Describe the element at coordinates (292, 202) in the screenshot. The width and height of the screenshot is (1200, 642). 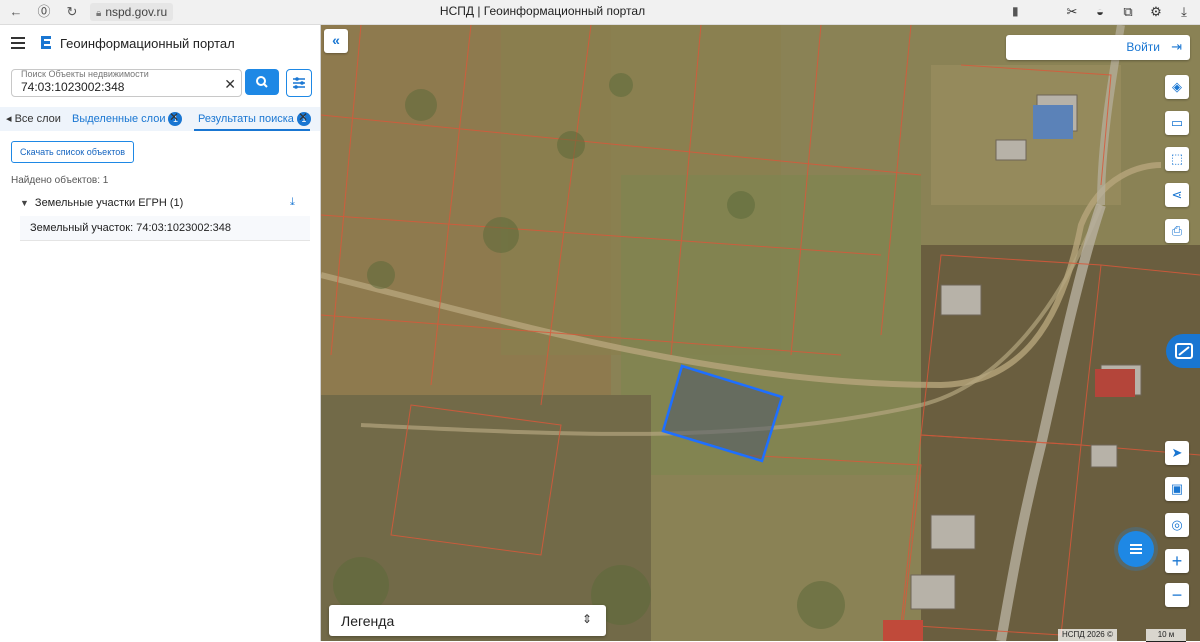
I see `group-download-icon: ⤓` at that location.